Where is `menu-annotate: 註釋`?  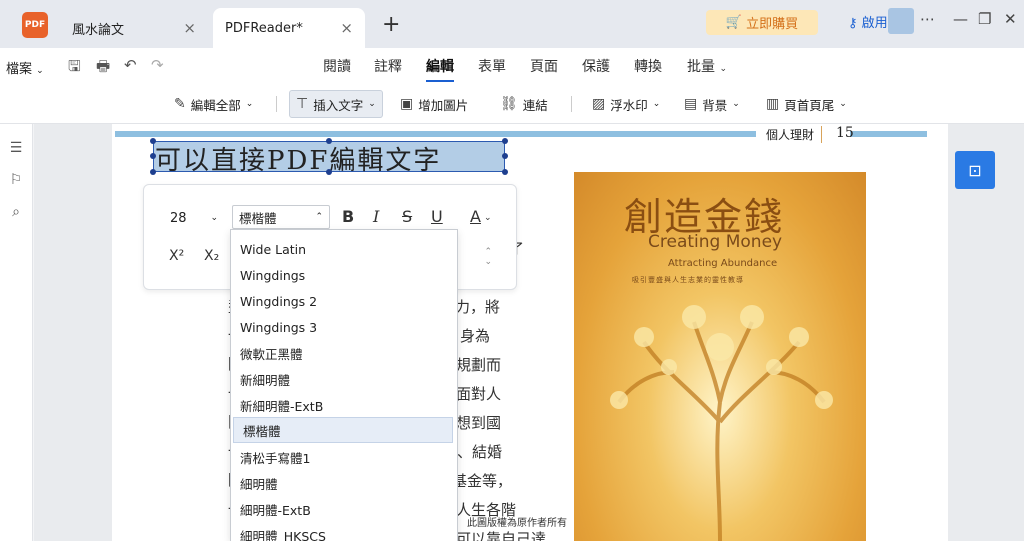 menu-annotate: 註釋 is located at coordinates (388, 66).